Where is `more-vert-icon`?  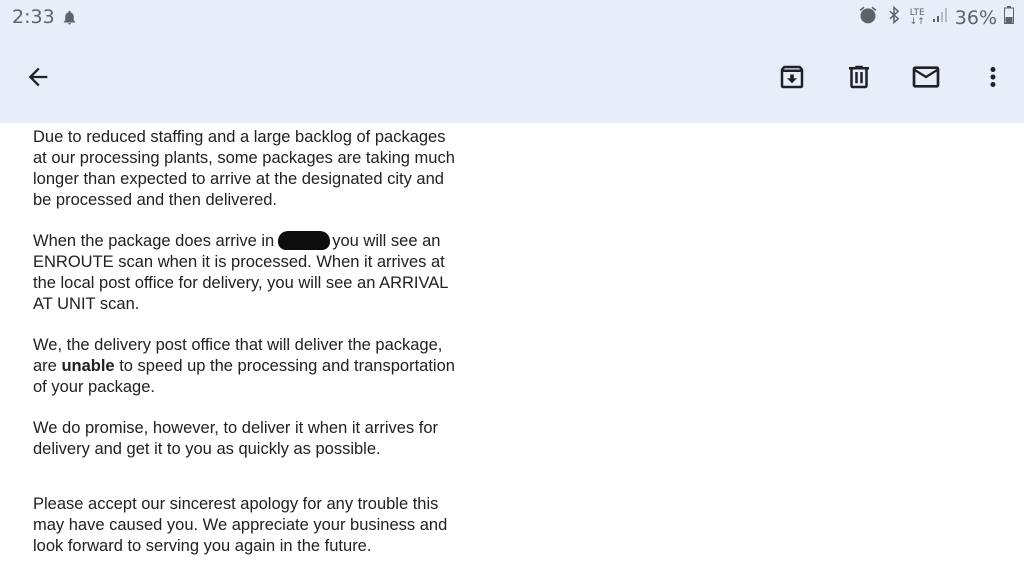 more-vert-icon is located at coordinates (993, 79).